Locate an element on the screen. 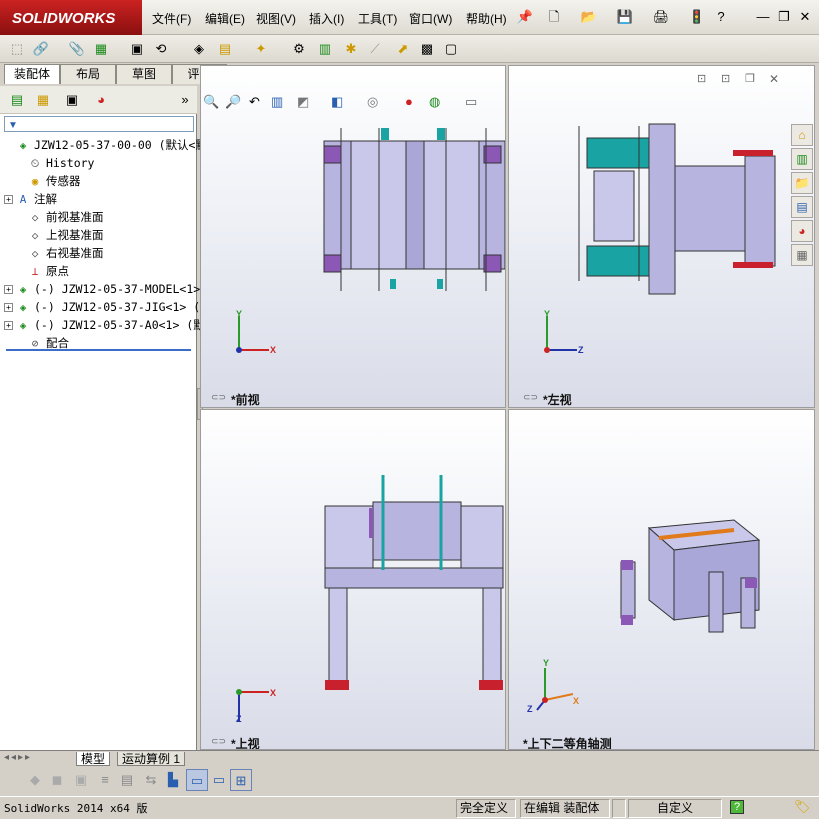  menu-edit: 编辑(E) is located at coordinates (225, 18).